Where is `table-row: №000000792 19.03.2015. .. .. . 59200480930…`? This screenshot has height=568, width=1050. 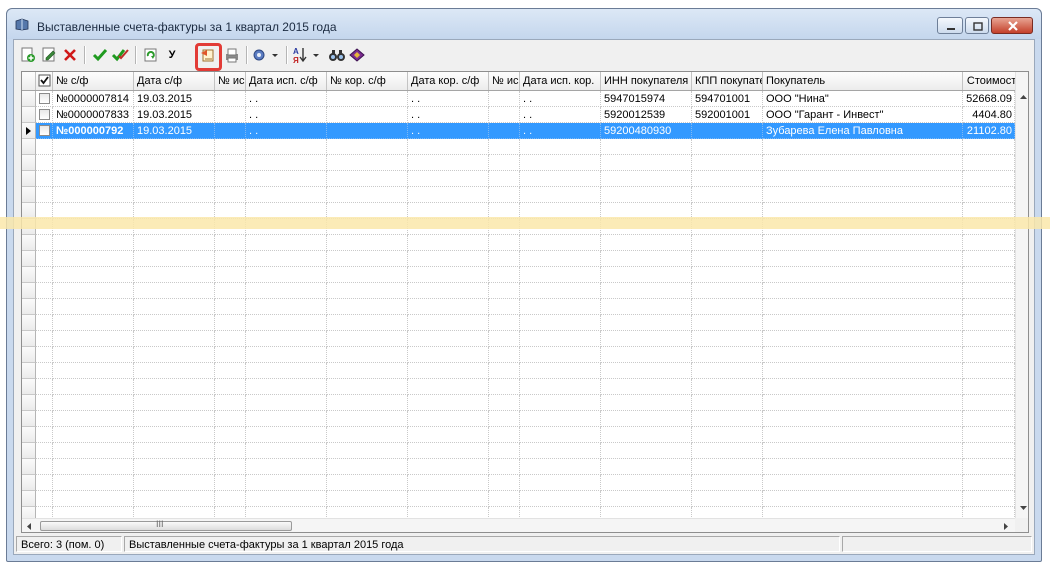
table-row: №000000792 19.03.2015. .. .. . 59200480930… is located at coordinates (525, 131).